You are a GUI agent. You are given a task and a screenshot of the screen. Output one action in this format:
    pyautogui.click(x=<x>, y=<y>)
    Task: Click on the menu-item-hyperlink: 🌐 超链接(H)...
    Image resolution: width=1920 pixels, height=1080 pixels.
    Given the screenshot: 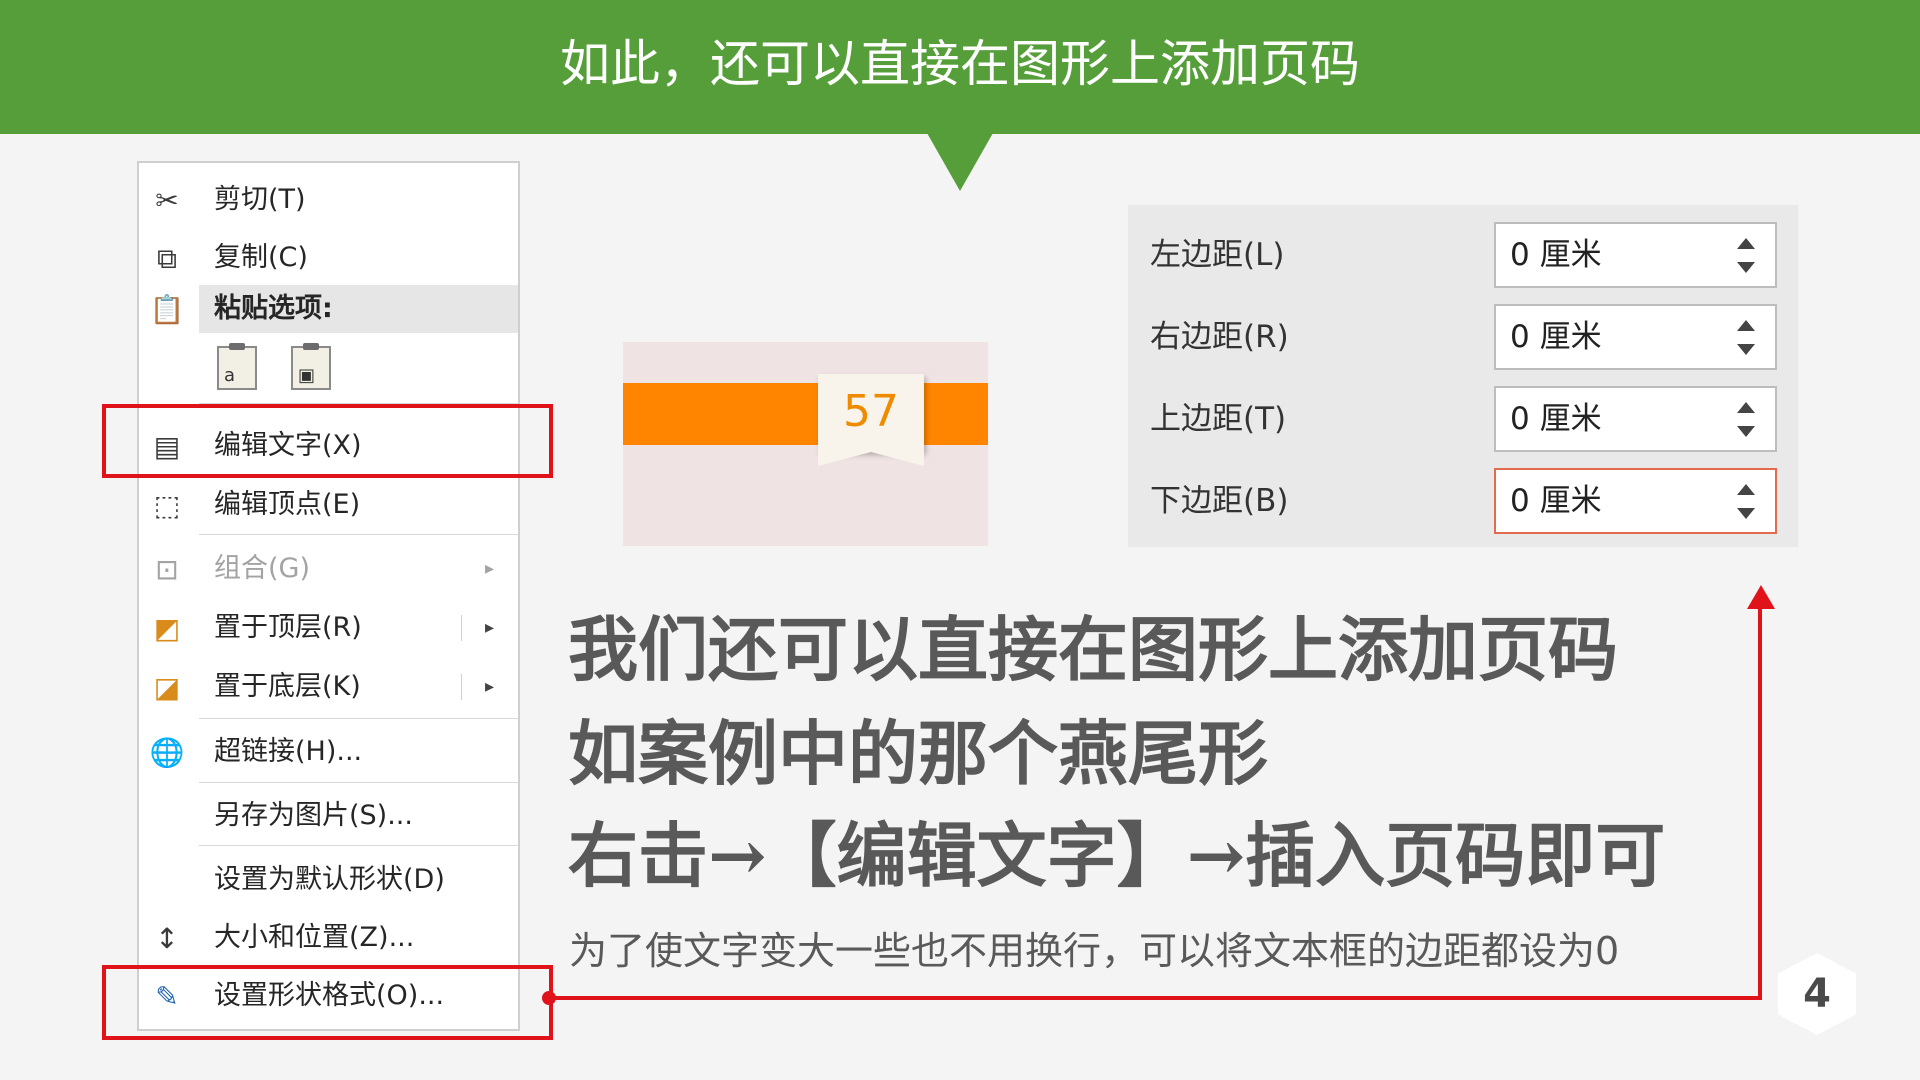 What is the action you would take?
    pyautogui.click(x=328, y=752)
    